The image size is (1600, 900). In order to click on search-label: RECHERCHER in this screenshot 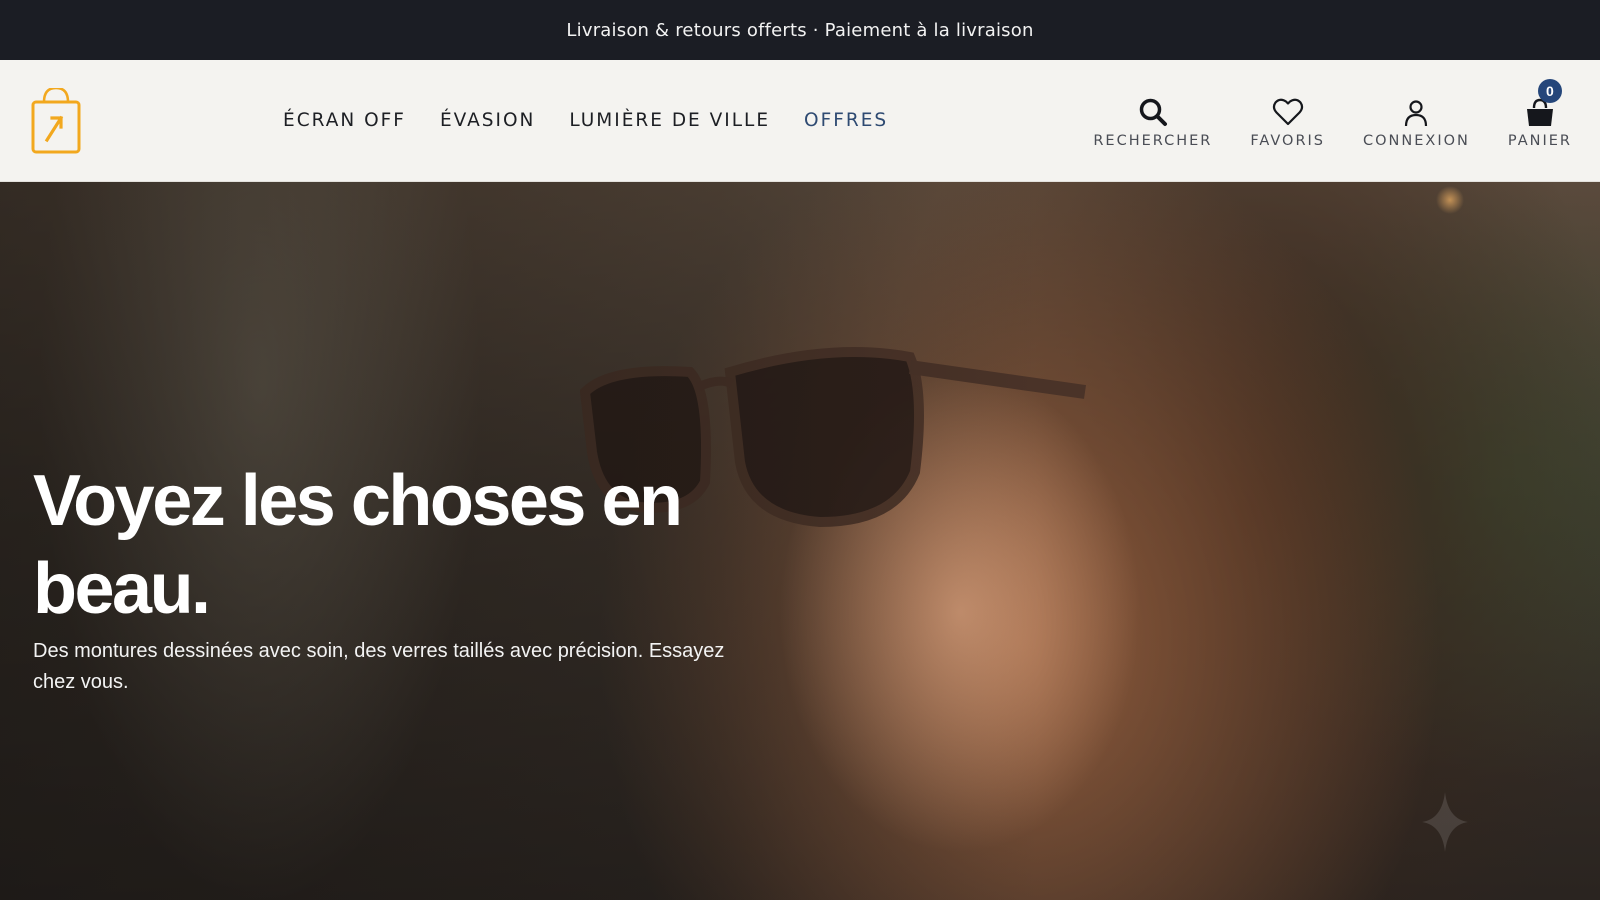, I will do `click(1153, 140)`.